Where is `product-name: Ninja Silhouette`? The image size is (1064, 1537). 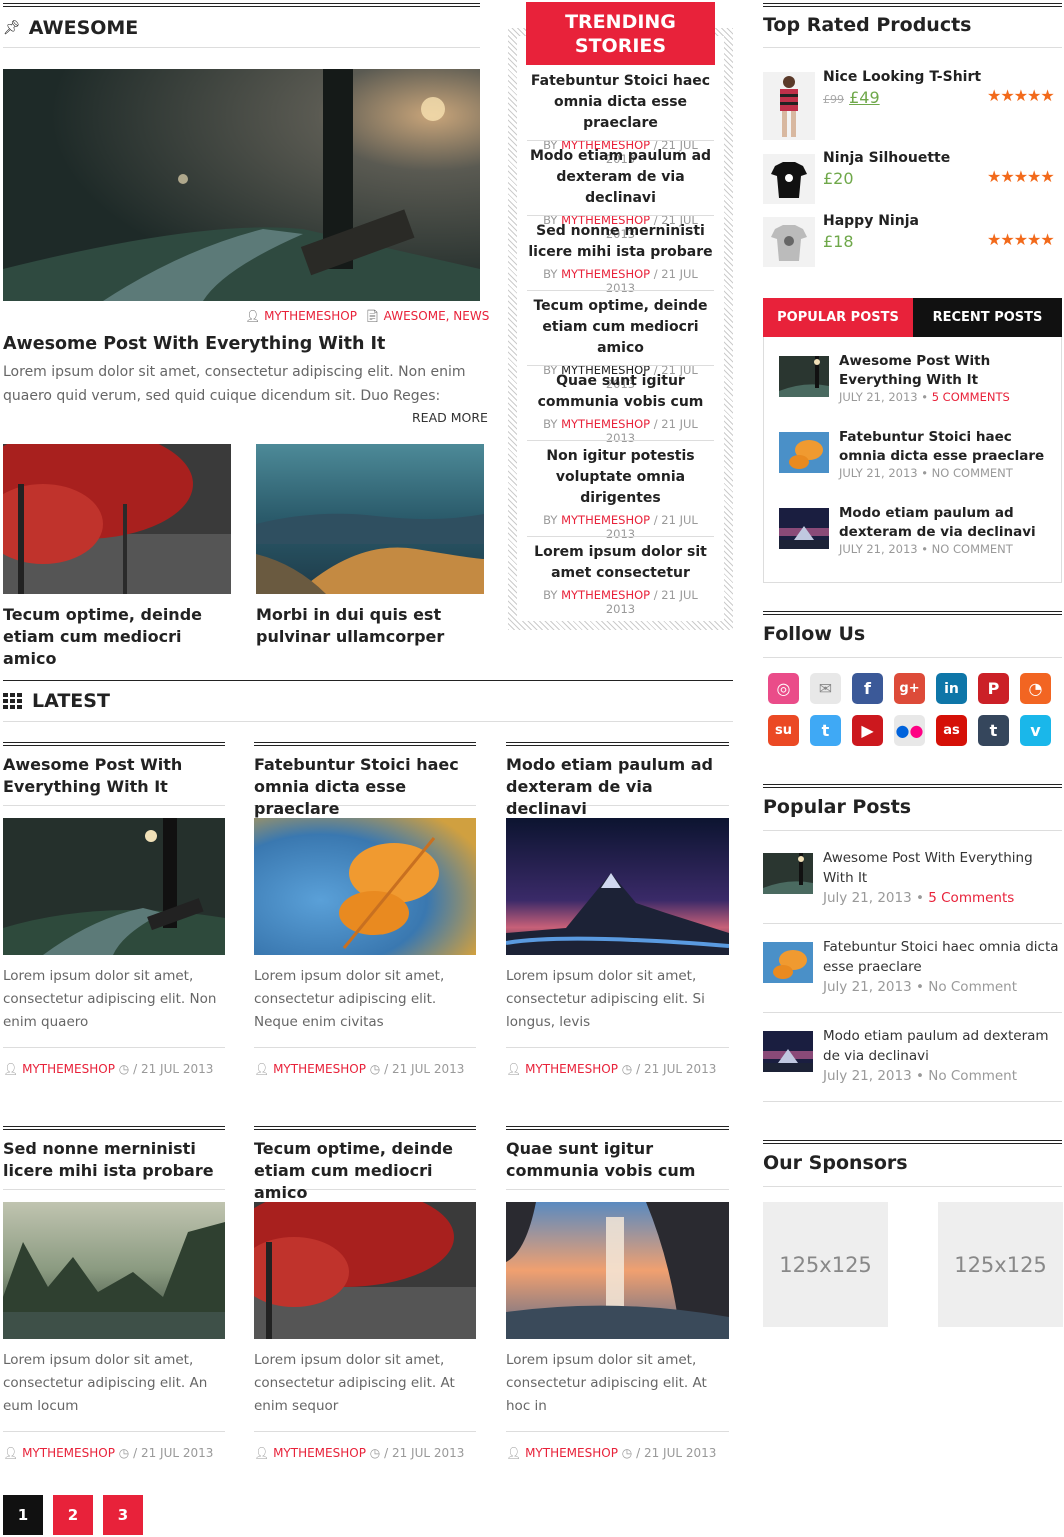 product-name: Ninja Silhouette is located at coordinates (886, 158).